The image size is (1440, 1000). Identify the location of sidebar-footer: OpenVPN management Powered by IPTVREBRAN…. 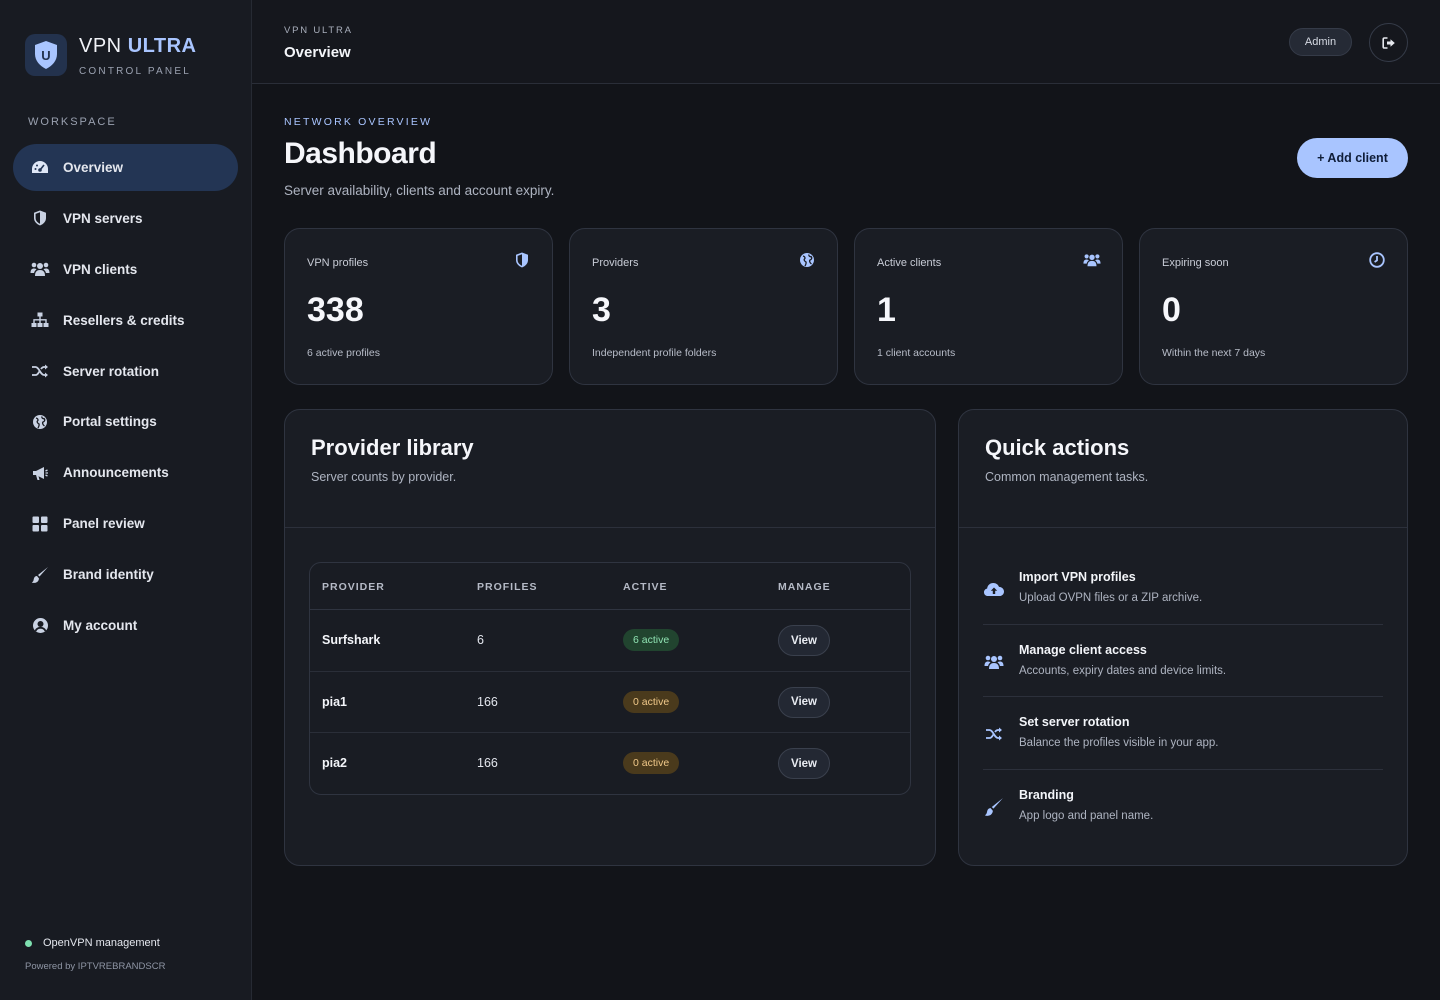
(95, 954).